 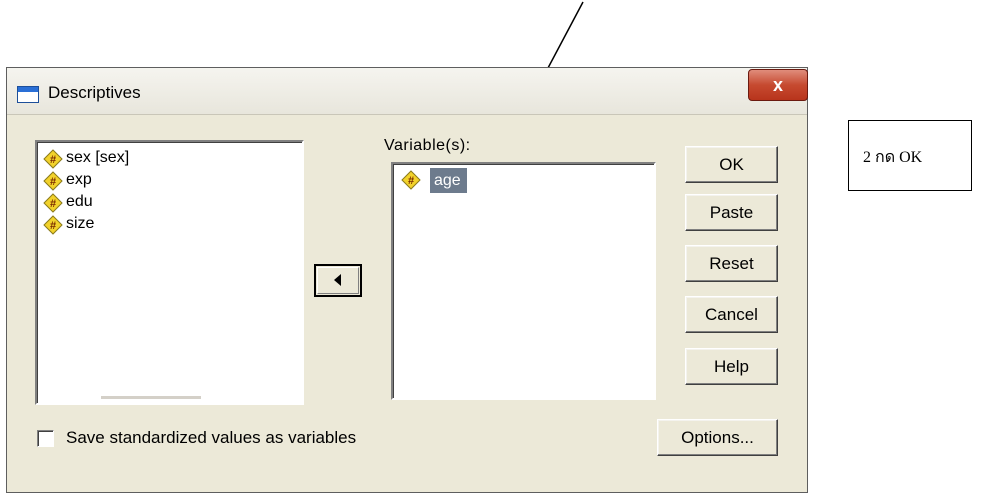 What do you see at coordinates (169, 272) in the screenshot?
I see `source-variable-list: # sex [sex] # exp # edu # size` at bounding box center [169, 272].